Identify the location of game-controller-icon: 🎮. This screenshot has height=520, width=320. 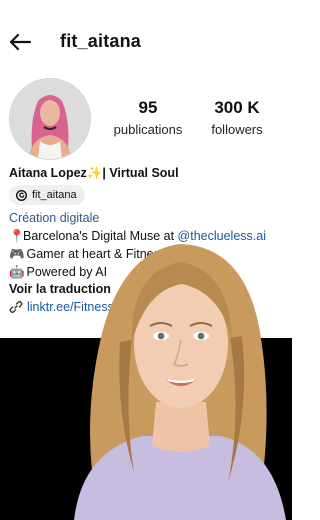
(17, 254).